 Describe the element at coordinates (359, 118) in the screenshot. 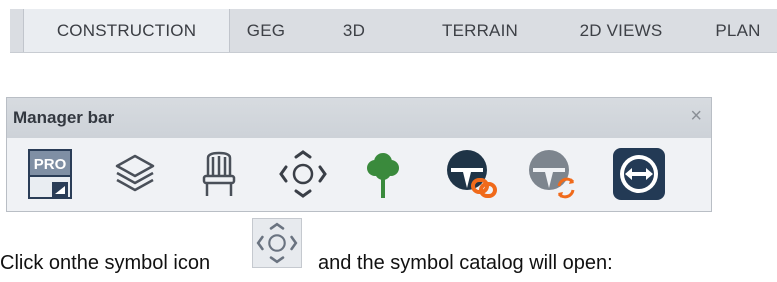

I see `manager-bar-header: Manager bar ×` at that location.